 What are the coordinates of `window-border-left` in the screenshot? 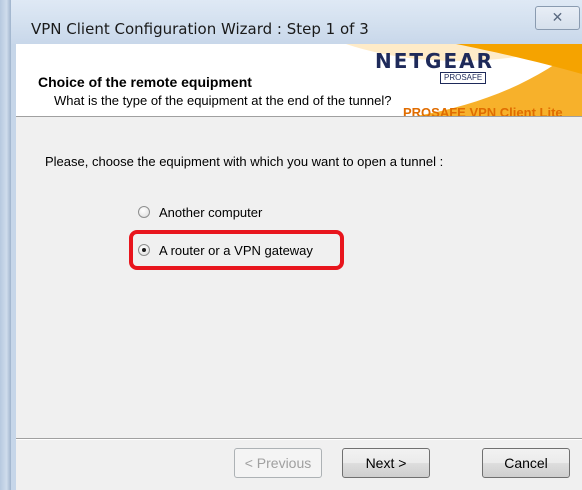 It's located at (5, 245).